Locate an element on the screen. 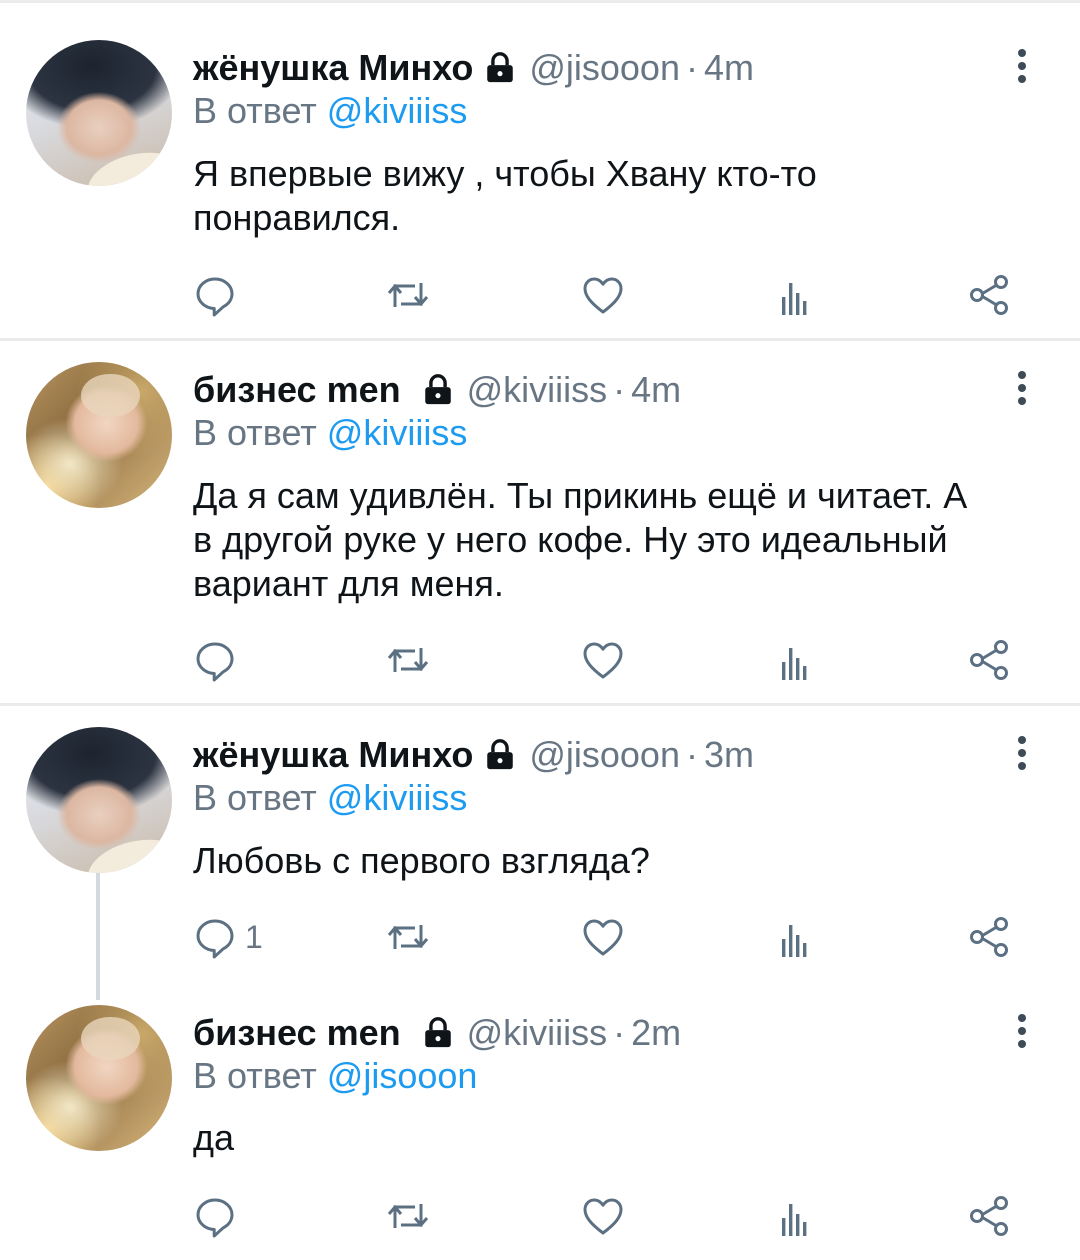 This screenshot has height=1260, width=1080. tweet-header: жёнушка Минхо @jisooon · 3m is located at coordinates (473, 755).